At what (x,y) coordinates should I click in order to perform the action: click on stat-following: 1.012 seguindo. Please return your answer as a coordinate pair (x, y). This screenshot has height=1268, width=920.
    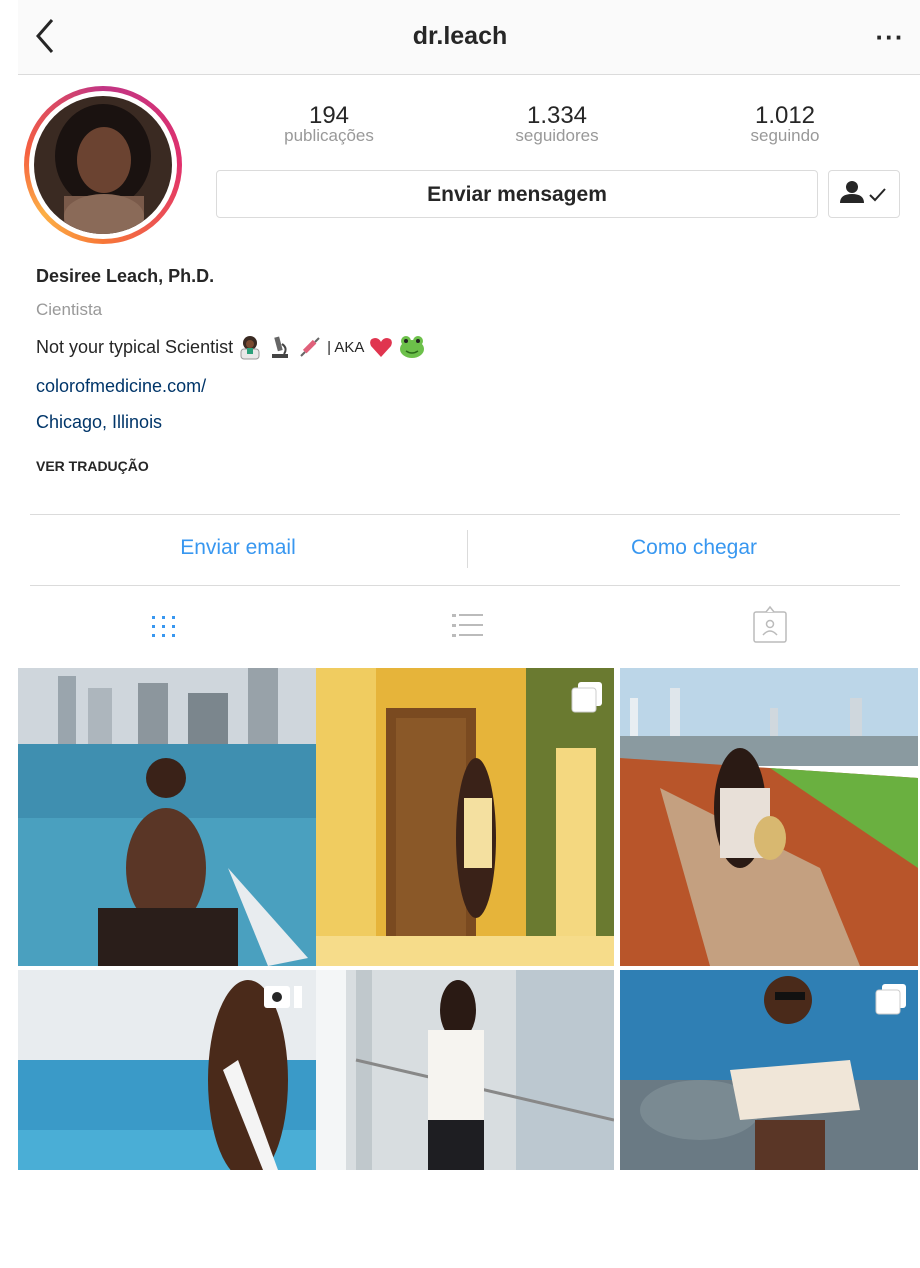
    Looking at the image, I should click on (785, 123).